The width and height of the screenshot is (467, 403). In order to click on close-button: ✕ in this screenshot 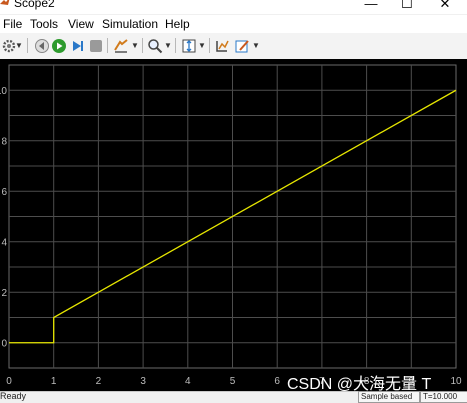, I will do `click(445, 6)`.